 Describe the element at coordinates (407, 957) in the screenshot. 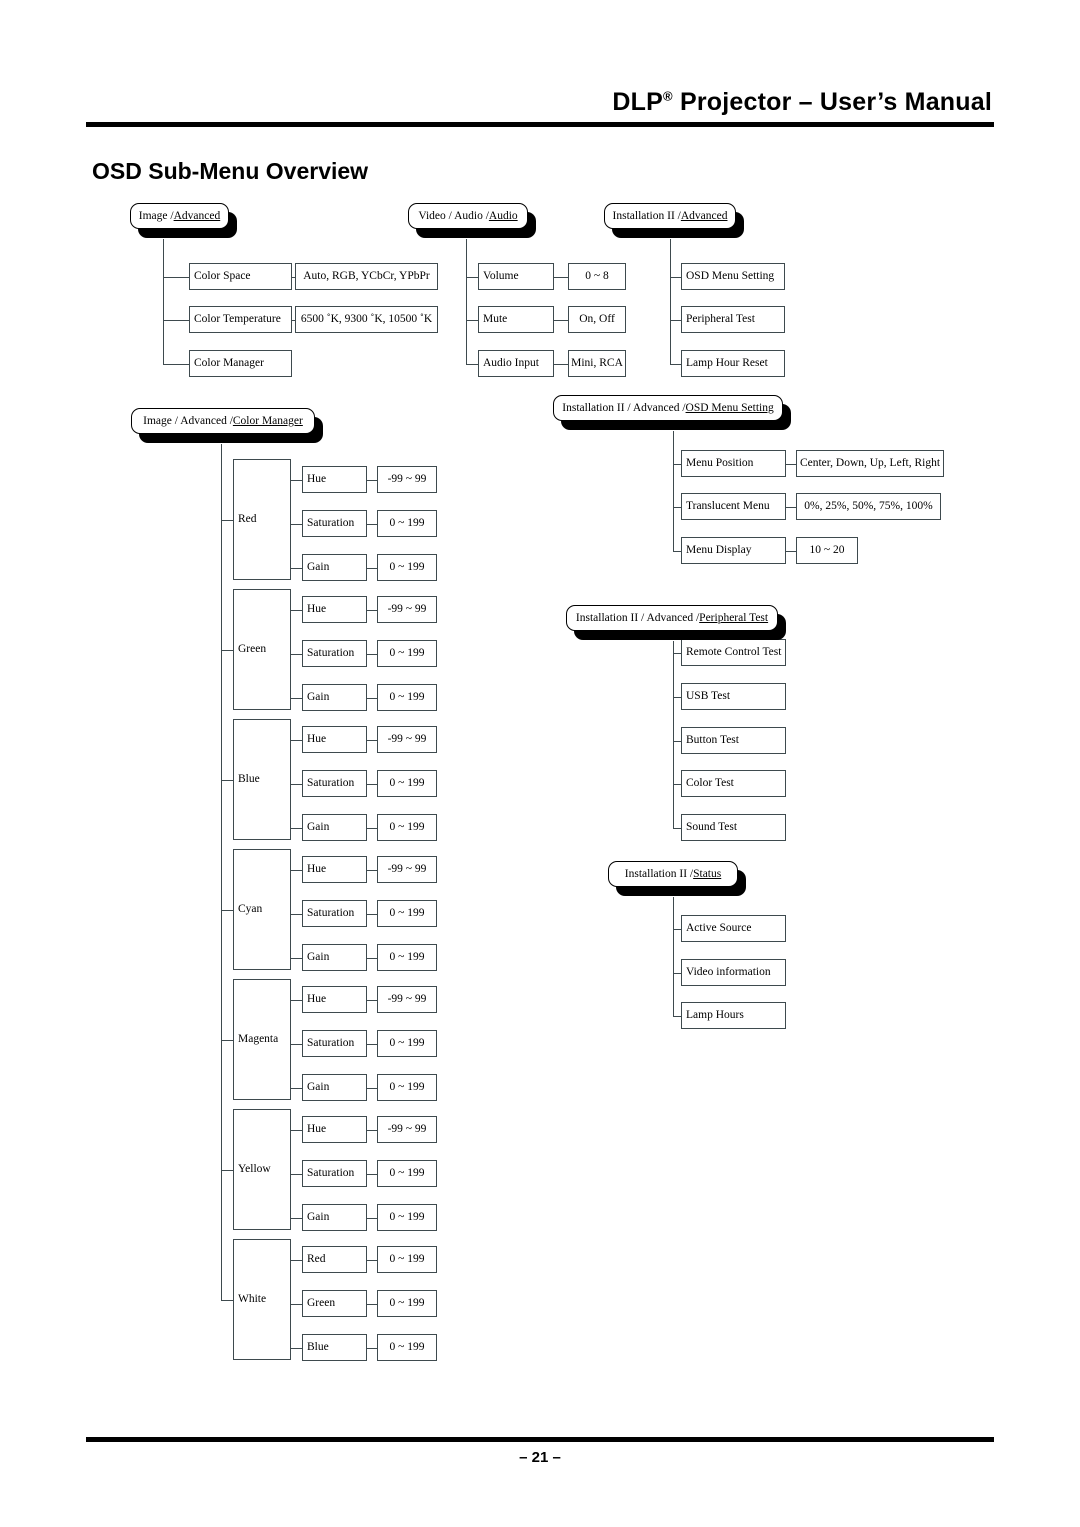

I see `color-value-cyan-gain: 0 ~ 199` at that location.